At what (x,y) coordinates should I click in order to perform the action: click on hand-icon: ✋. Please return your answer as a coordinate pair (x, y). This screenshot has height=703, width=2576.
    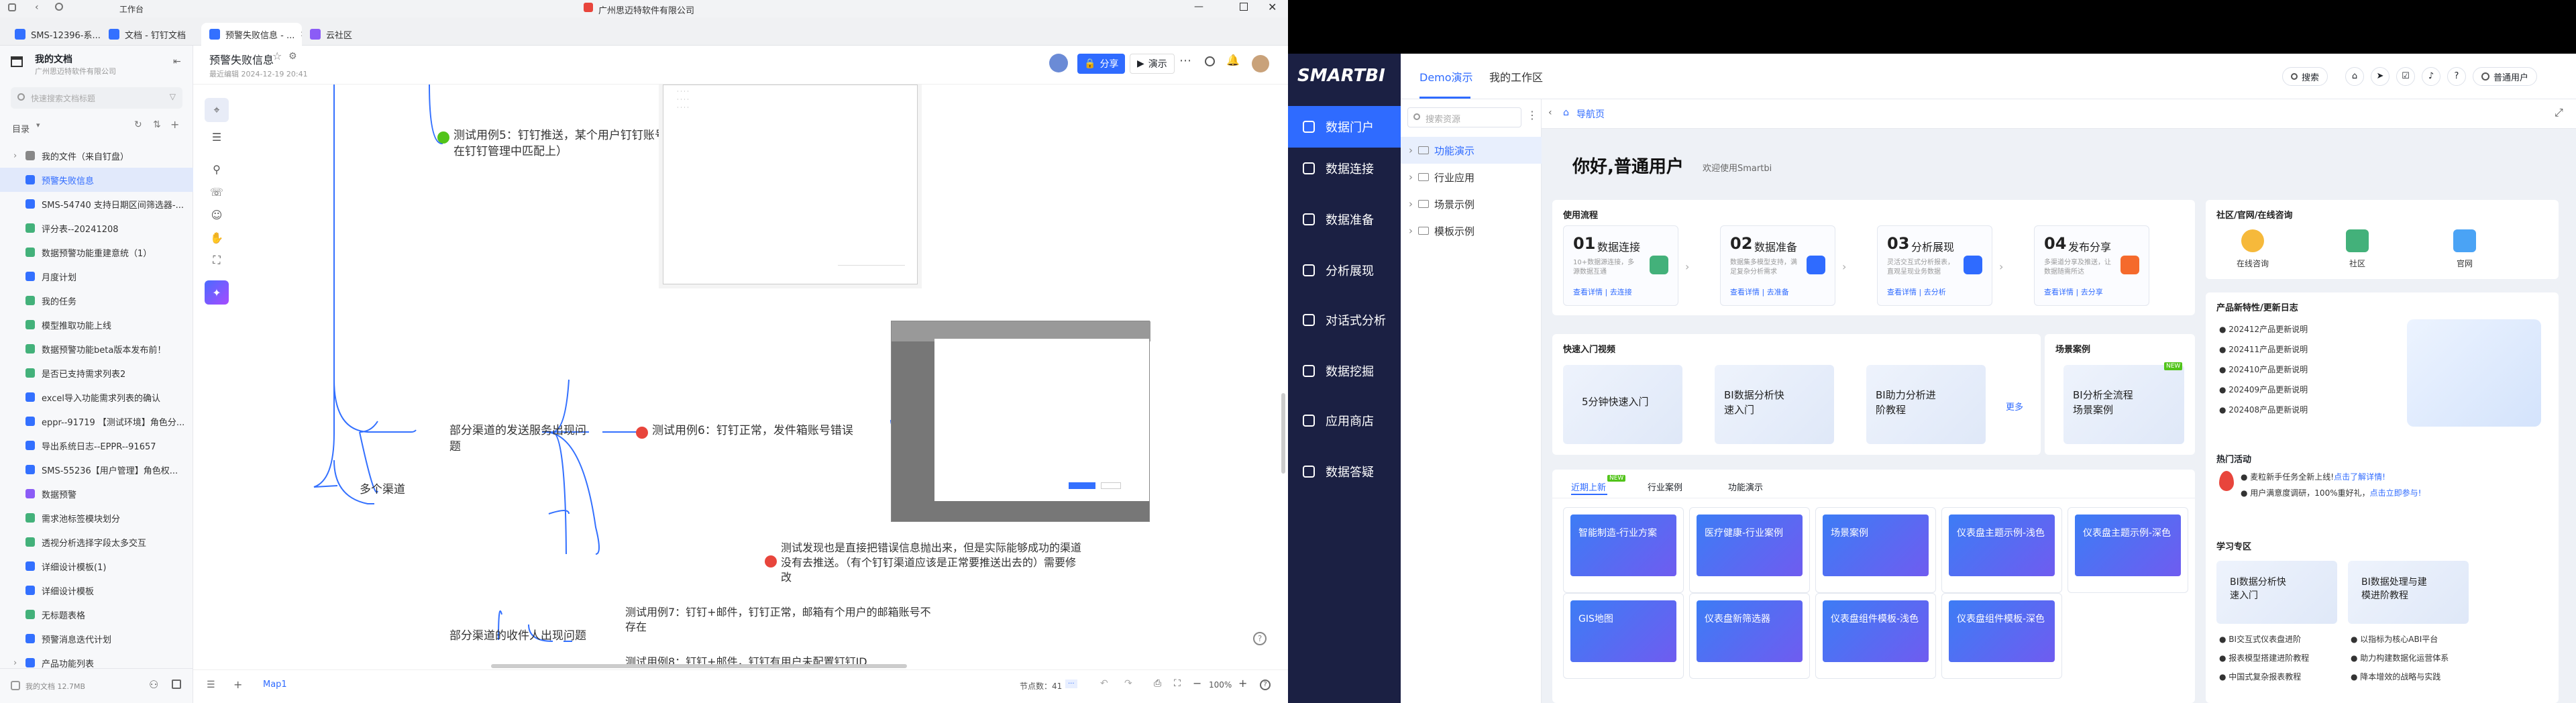
    Looking at the image, I should click on (217, 237).